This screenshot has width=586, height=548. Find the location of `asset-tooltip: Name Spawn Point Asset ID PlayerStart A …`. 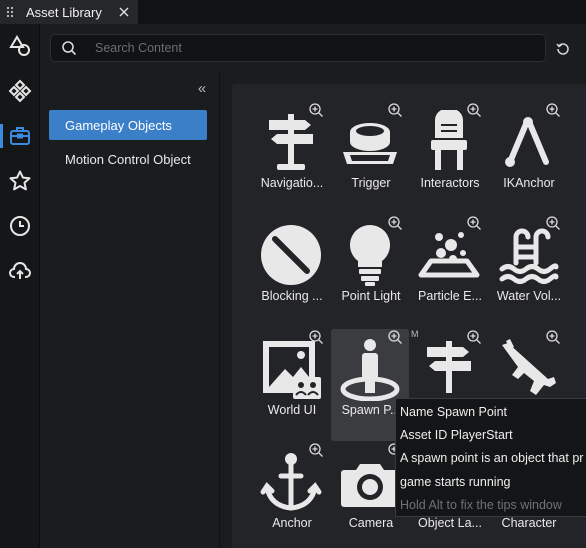

asset-tooltip: Name Spawn Point Asset ID PlayerStart A … is located at coordinates (490, 457).